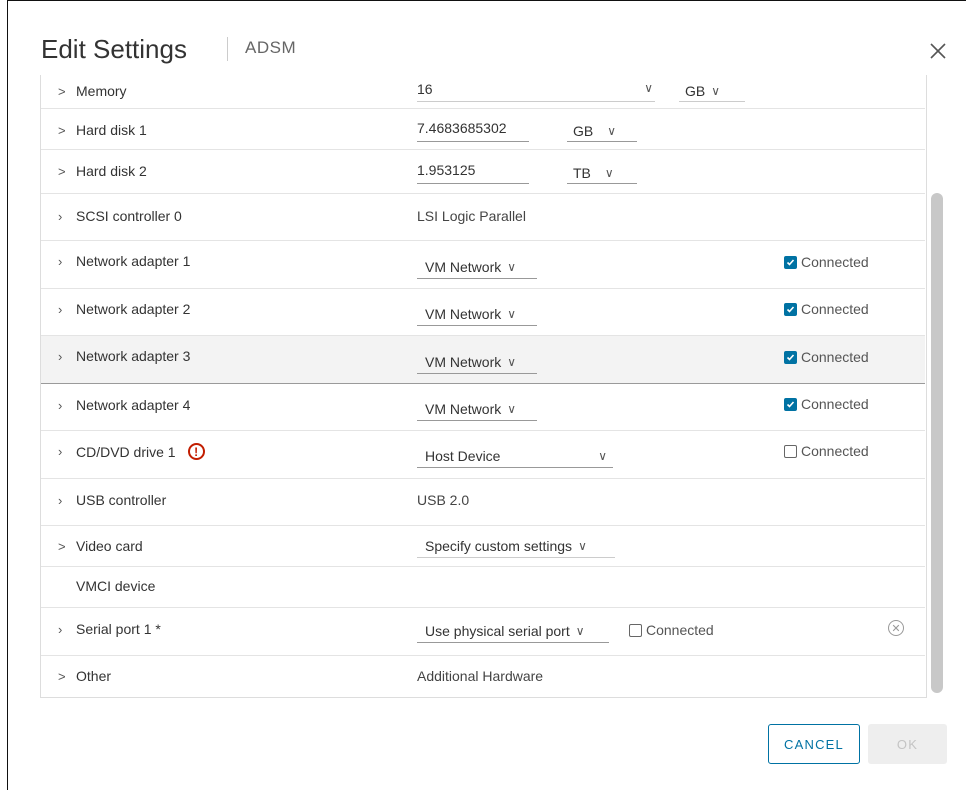 The width and height of the screenshot is (966, 790). Describe the element at coordinates (129, 216) in the screenshot. I see `row-label: SCSI controller 0` at that location.